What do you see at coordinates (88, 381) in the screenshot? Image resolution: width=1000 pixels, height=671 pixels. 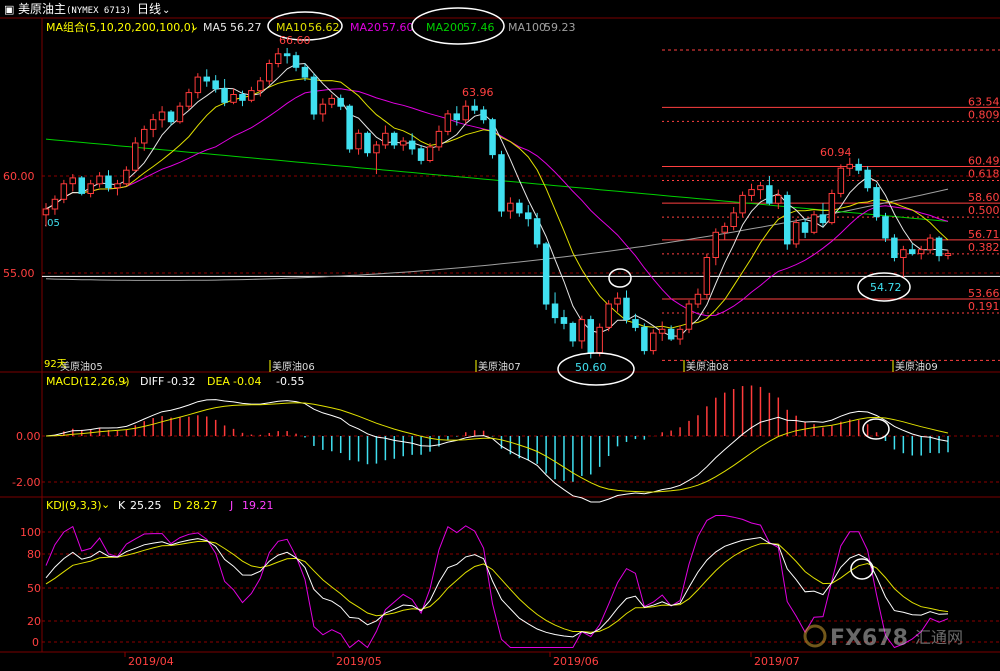 I see `macd-indicator-name: MACD(12,26,9)` at bounding box center [88, 381].